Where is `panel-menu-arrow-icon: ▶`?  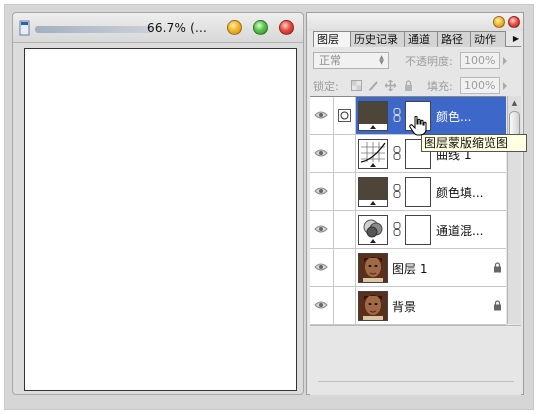 panel-menu-arrow-icon: ▶ is located at coordinates (516, 39).